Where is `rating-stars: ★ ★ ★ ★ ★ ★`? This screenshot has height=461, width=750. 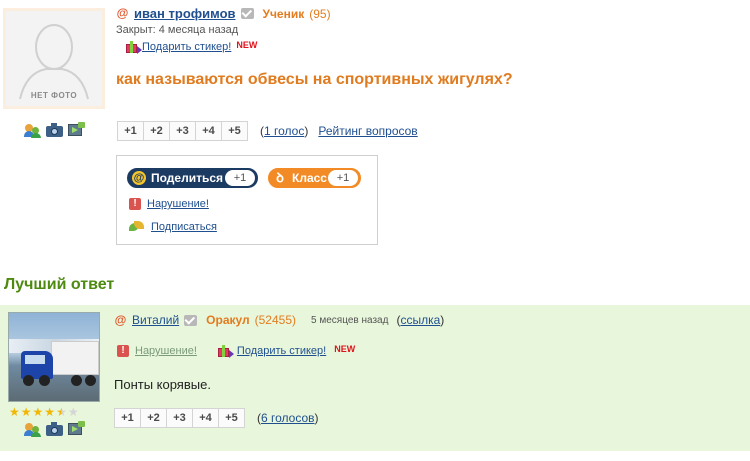
rating-stars: ★ ★ ★ ★ ★ ★ is located at coordinates (44, 412).